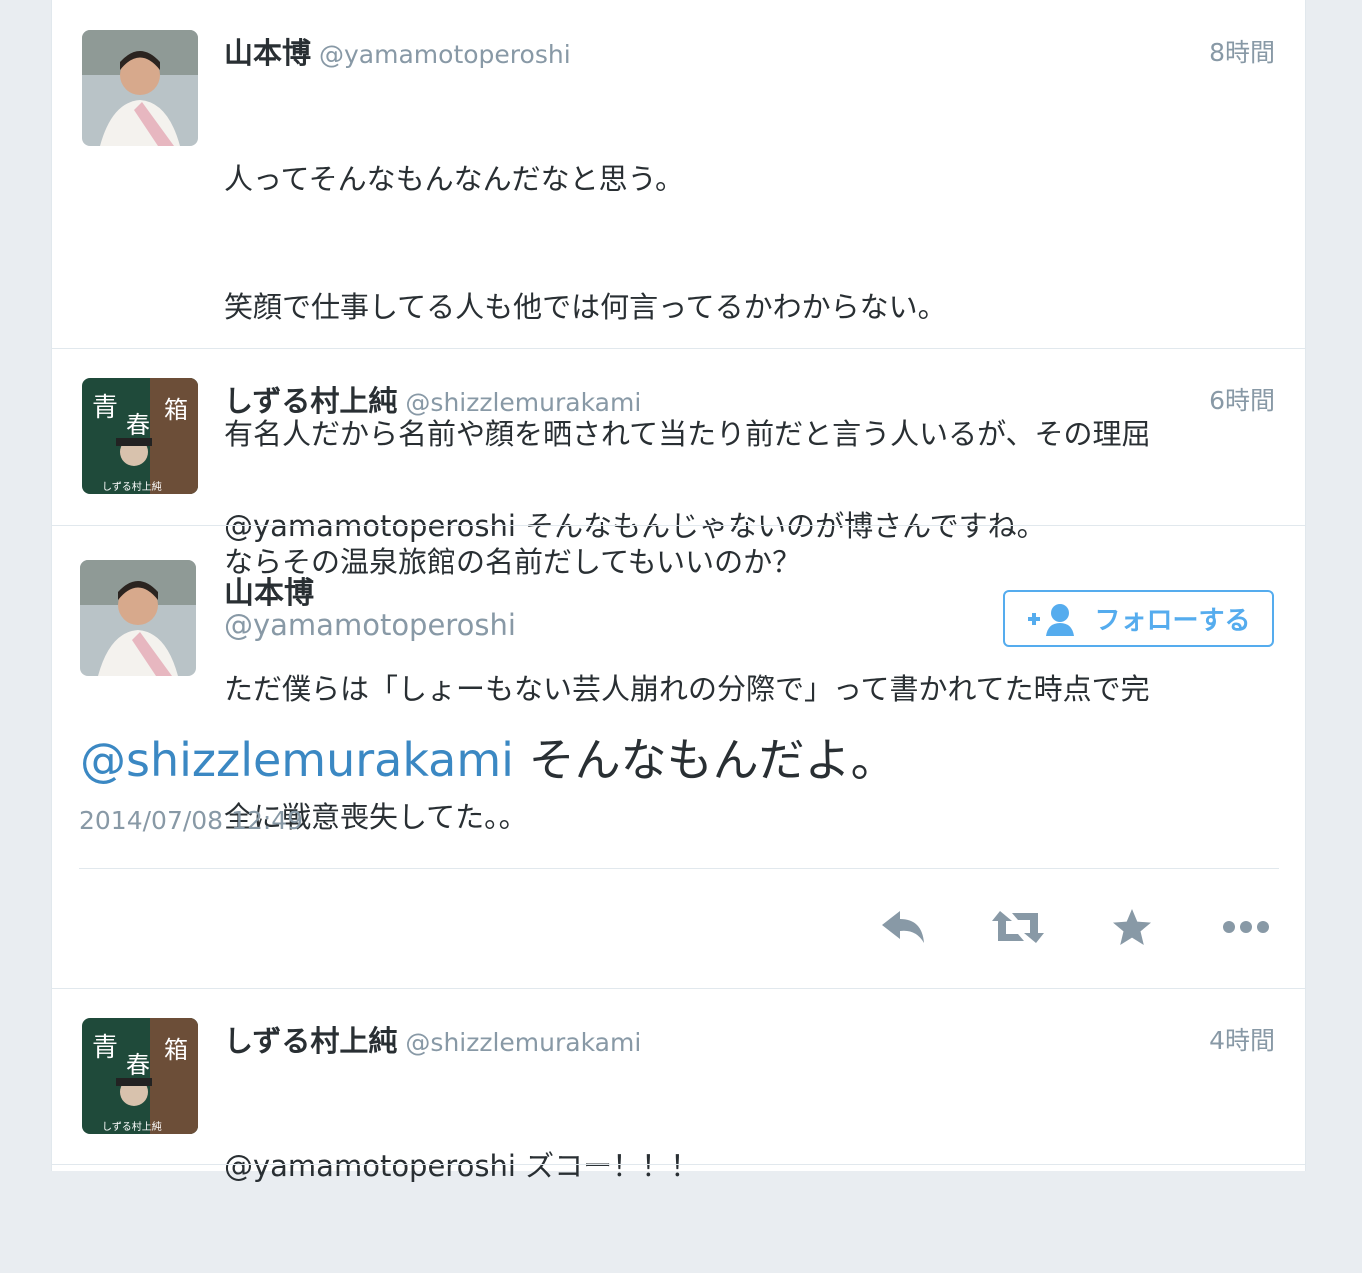 Image resolution: width=1362 pixels, height=1273 pixels. I want to click on timestamp: 8時間, so click(1242, 51).